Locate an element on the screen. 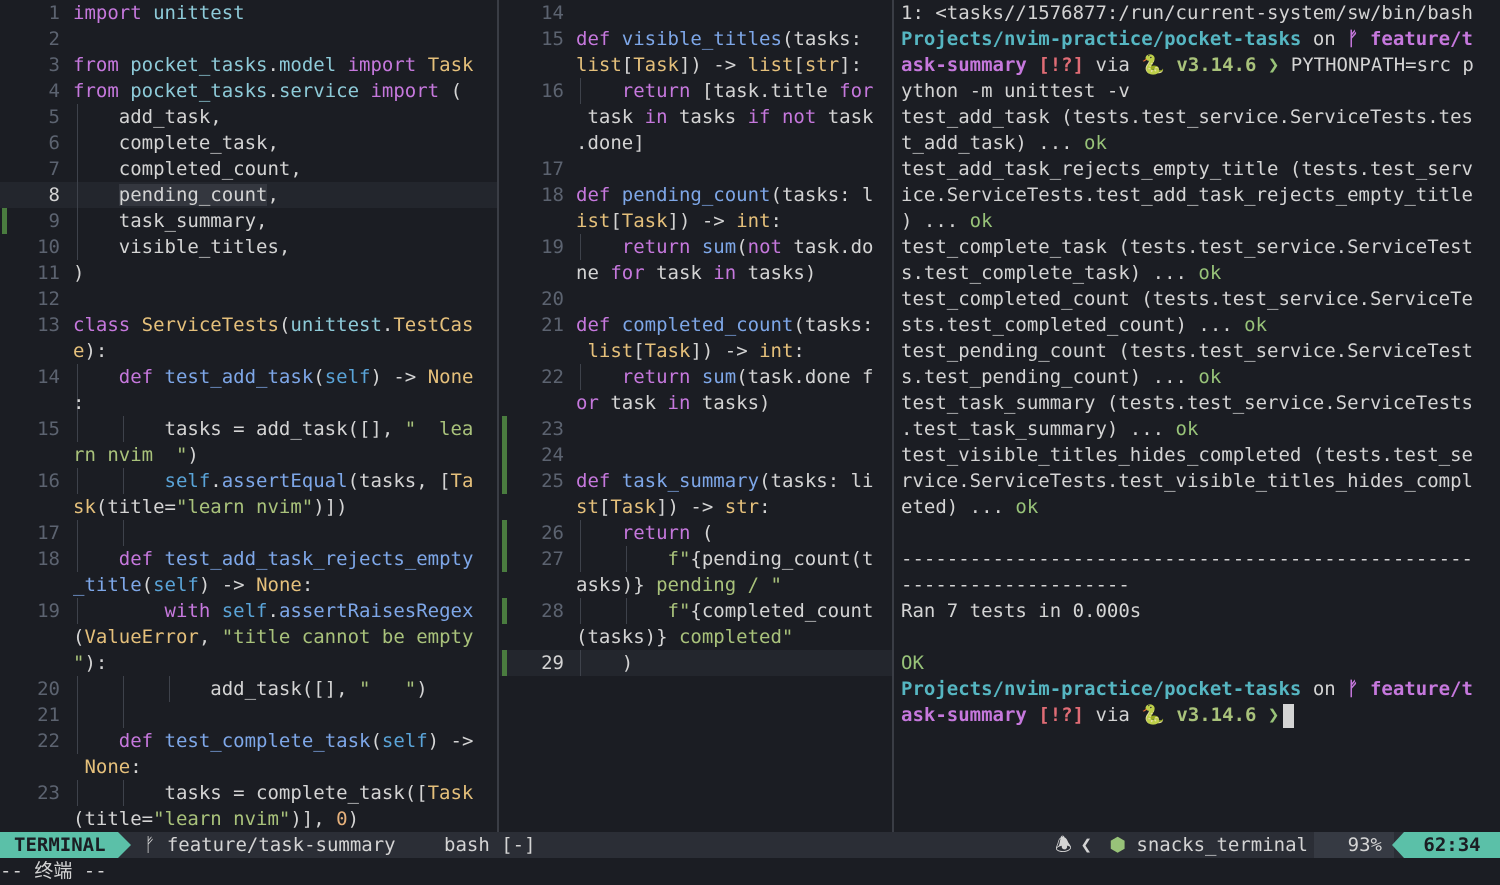 Image resolution: width=1500 pixels, height=885 pixels. code-line: : is located at coordinates (248, 403).